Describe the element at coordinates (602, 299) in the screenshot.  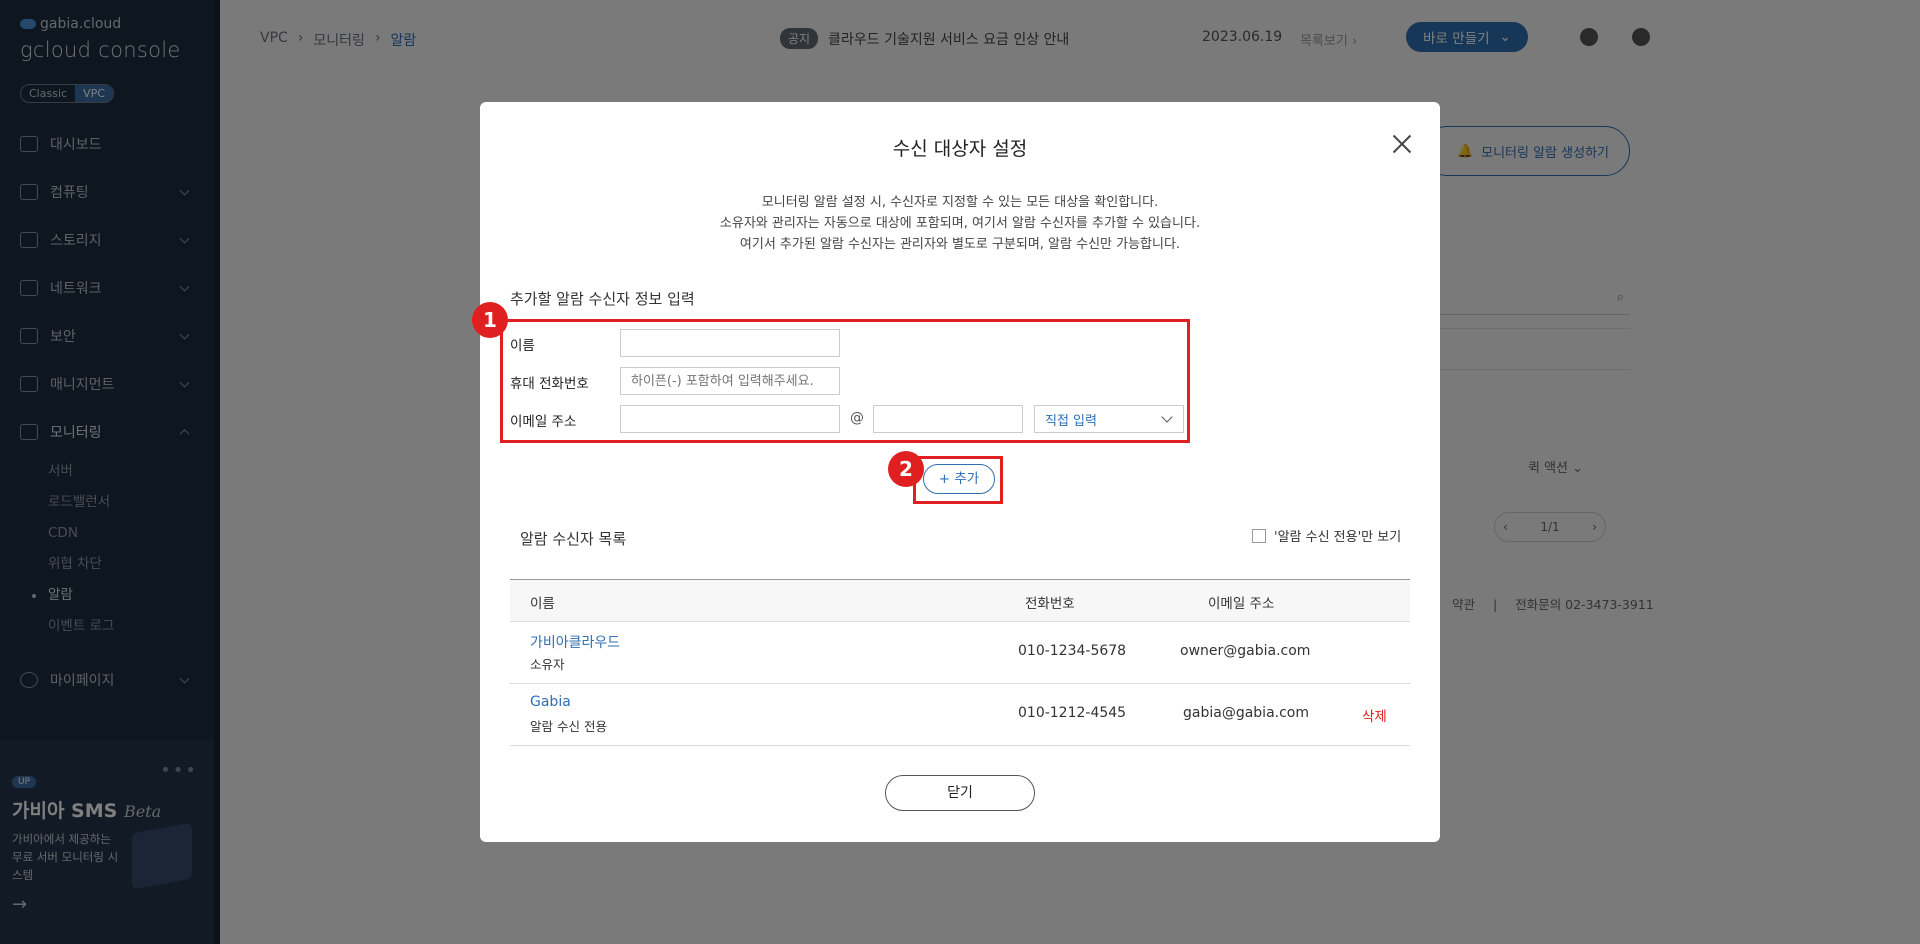
I see `form-section-title: 추가할 알람 수신자 정보 입력` at that location.